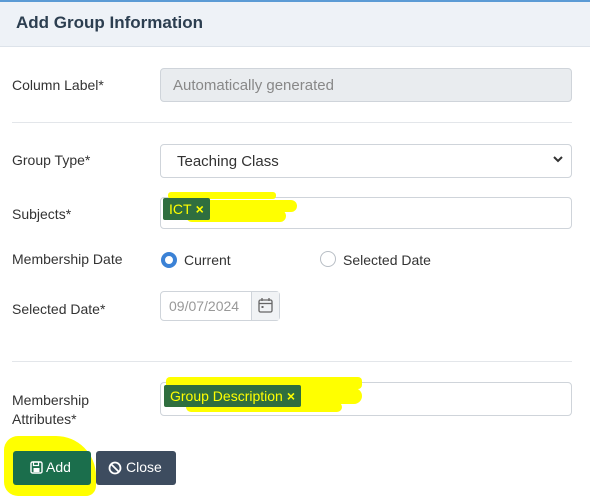  I want to click on current-radio-label: Current, so click(207, 260).